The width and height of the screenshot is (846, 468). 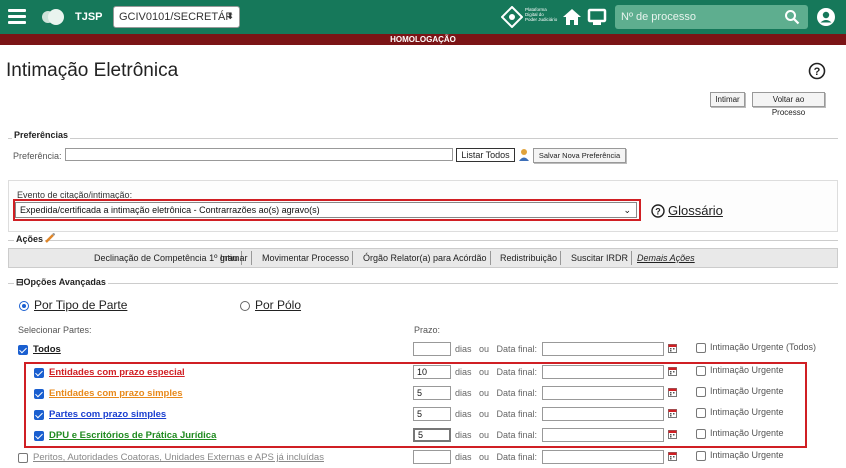 I want to click on org-select-value: GCIV0101/SECRETÁF, so click(x=176, y=17).